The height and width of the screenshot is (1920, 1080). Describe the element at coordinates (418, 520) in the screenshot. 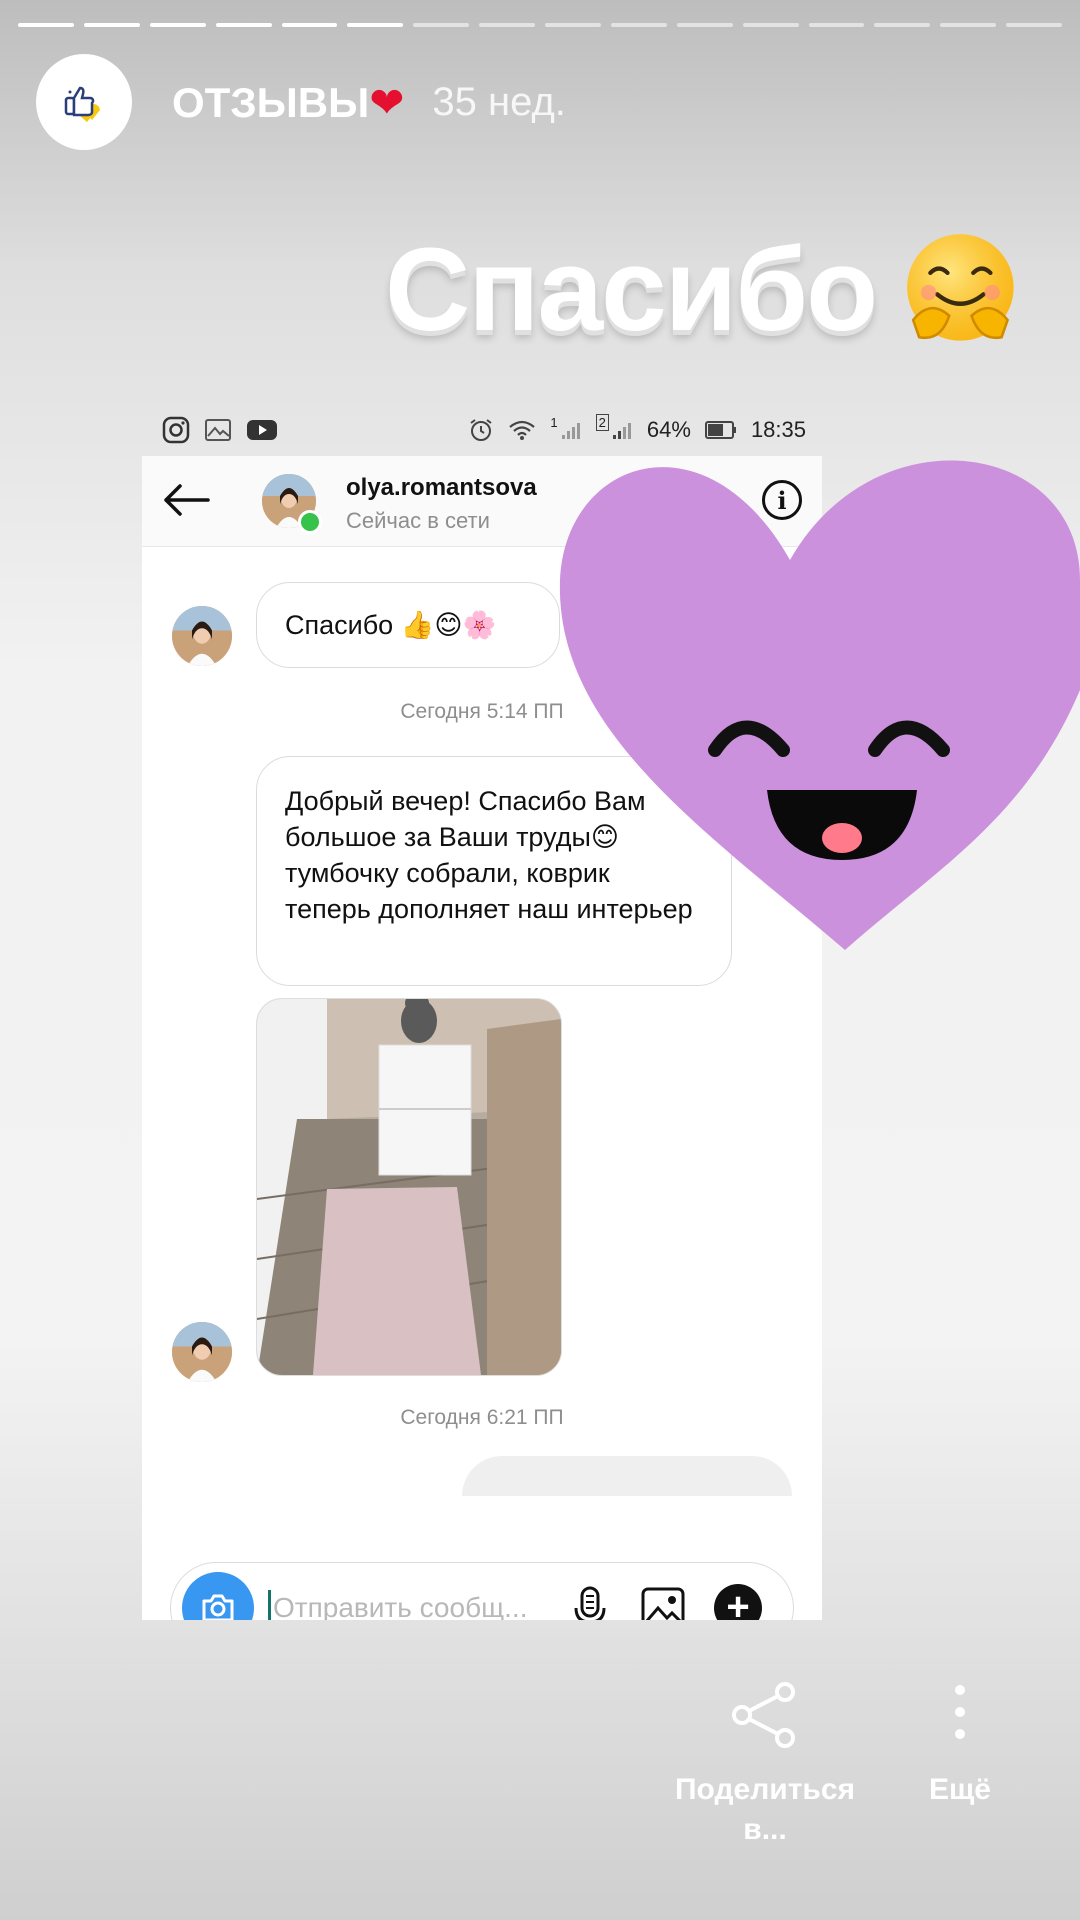

I see `contact-status: Сейчас в сети` at that location.